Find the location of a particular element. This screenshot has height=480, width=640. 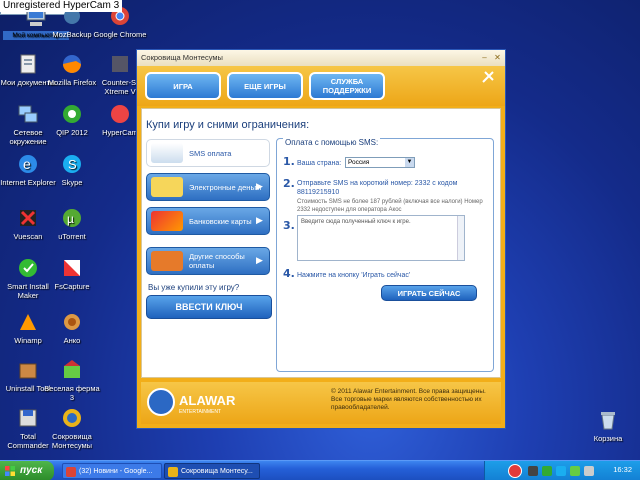

desktop-icon-label: FsCapture is located at coordinates (72, 286).